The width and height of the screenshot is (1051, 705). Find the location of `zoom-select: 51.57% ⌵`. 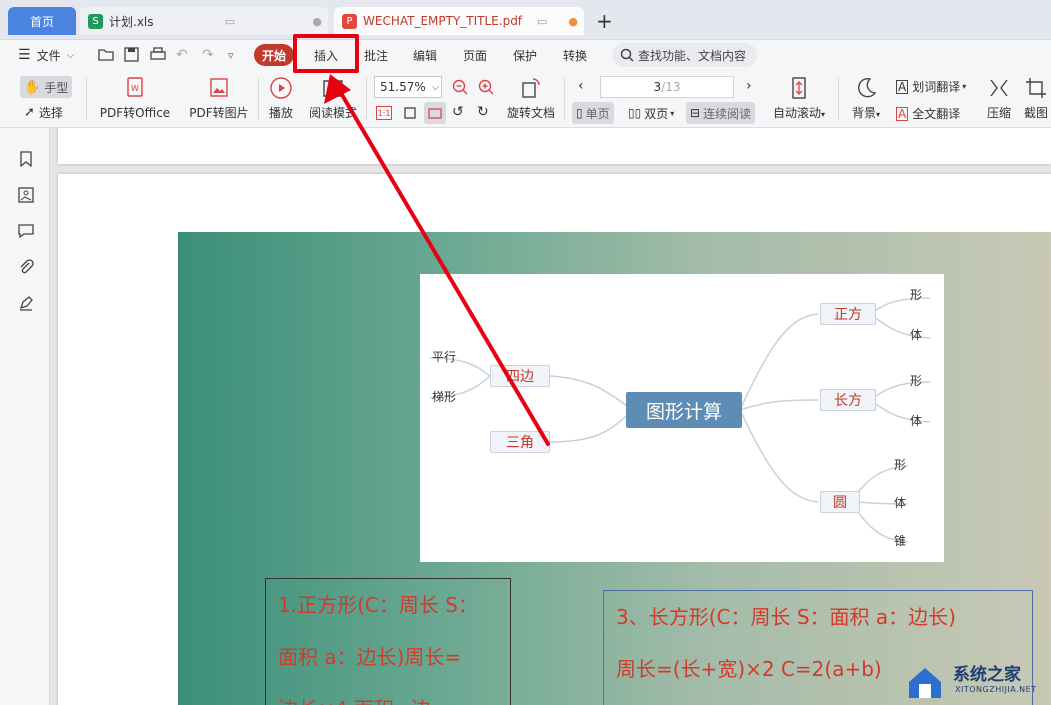

zoom-select: 51.57% ⌵ is located at coordinates (408, 87).